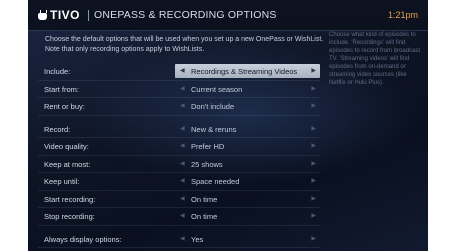 The height and width of the screenshot is (251, 455). I want to click on option-row-keep-at-most: Keep at most: ◀ 25 shows ▶, so click(179, 164).